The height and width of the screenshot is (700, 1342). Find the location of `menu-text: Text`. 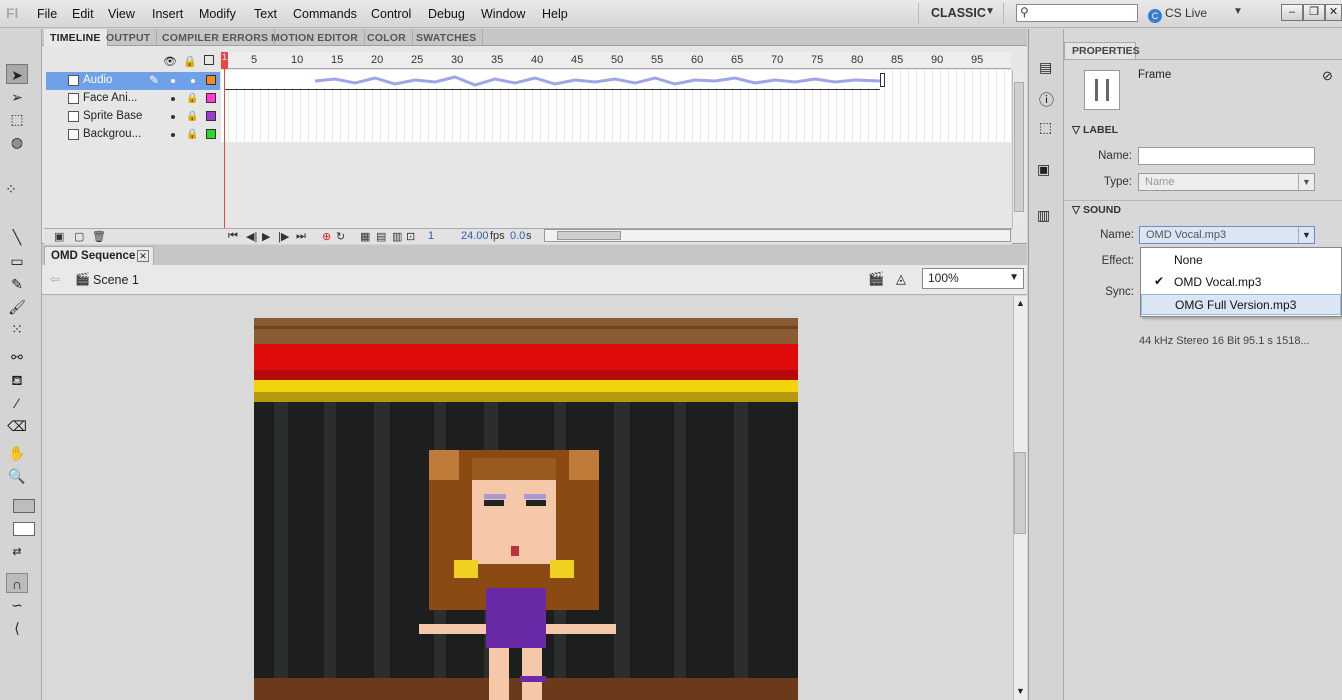

menu-text: Text is located at coordinates (265, 14).